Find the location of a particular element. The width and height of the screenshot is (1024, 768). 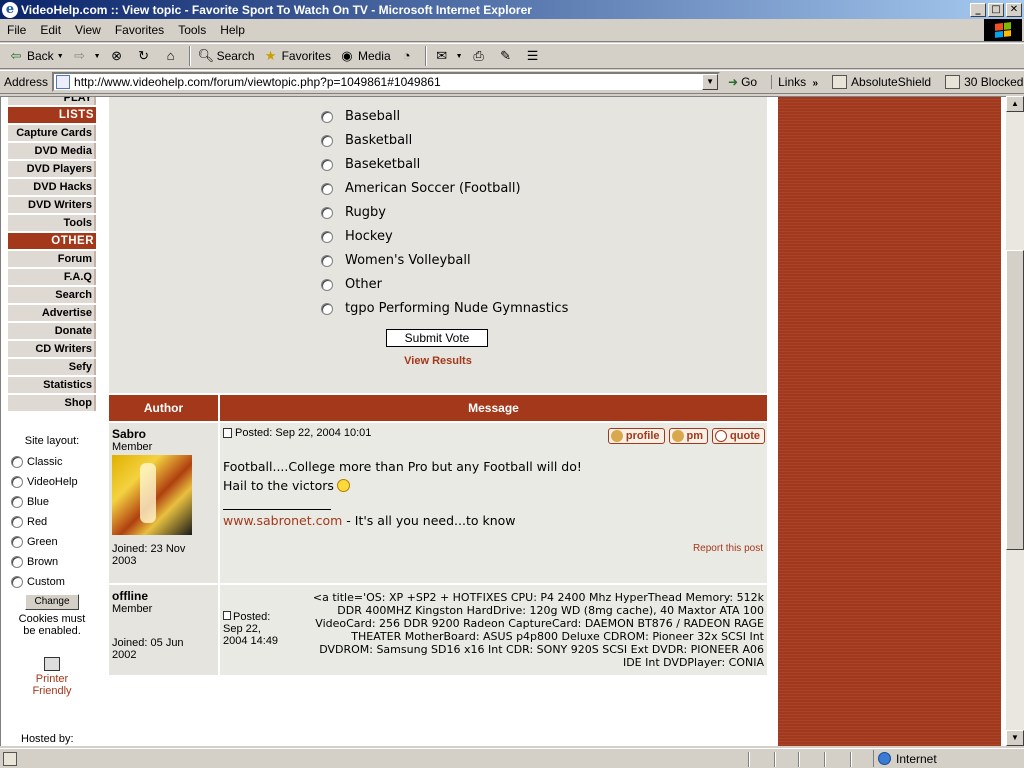

layout-option-blue: Blue is located at coordinates (52, 502).